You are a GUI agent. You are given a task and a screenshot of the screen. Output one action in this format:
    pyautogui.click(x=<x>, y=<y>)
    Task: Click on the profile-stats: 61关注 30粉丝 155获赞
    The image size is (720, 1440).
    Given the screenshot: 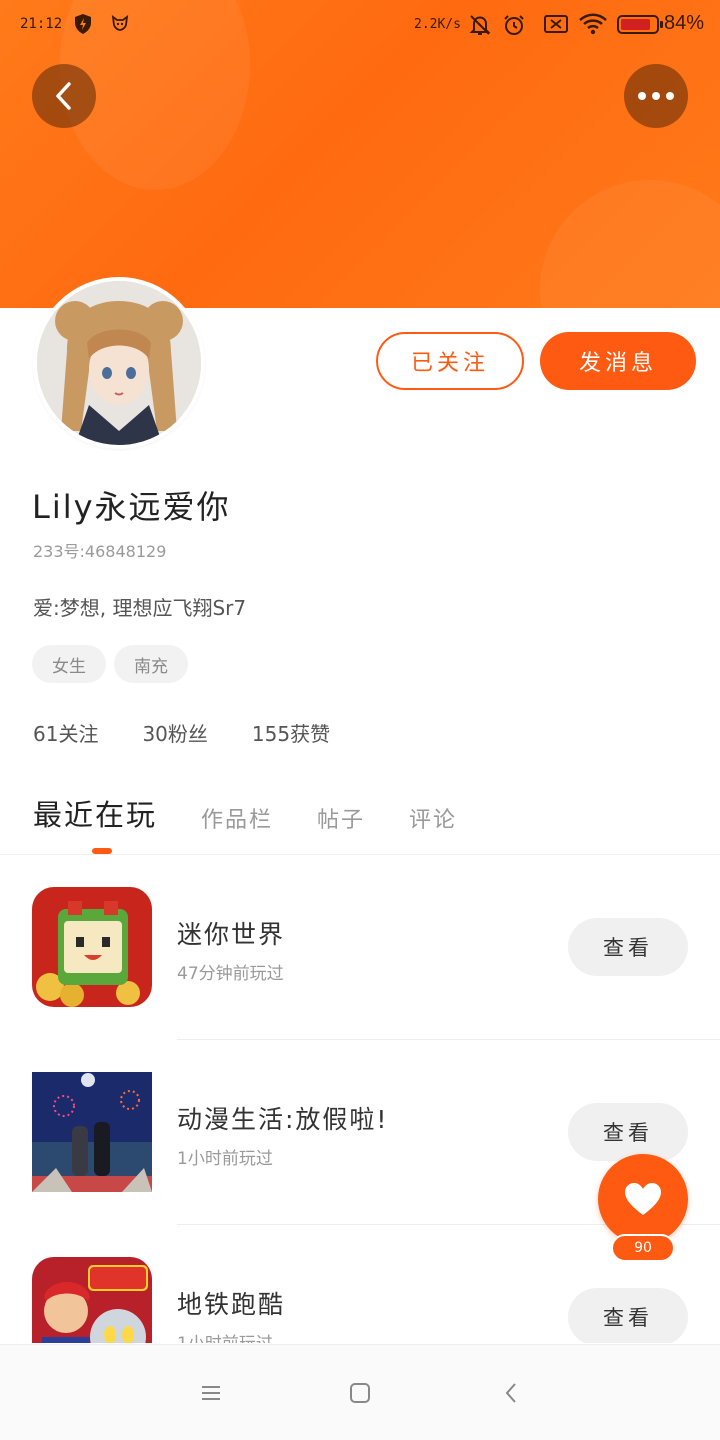 What is the action you would take?
    pyautogui.click(x=181, y=732)
    